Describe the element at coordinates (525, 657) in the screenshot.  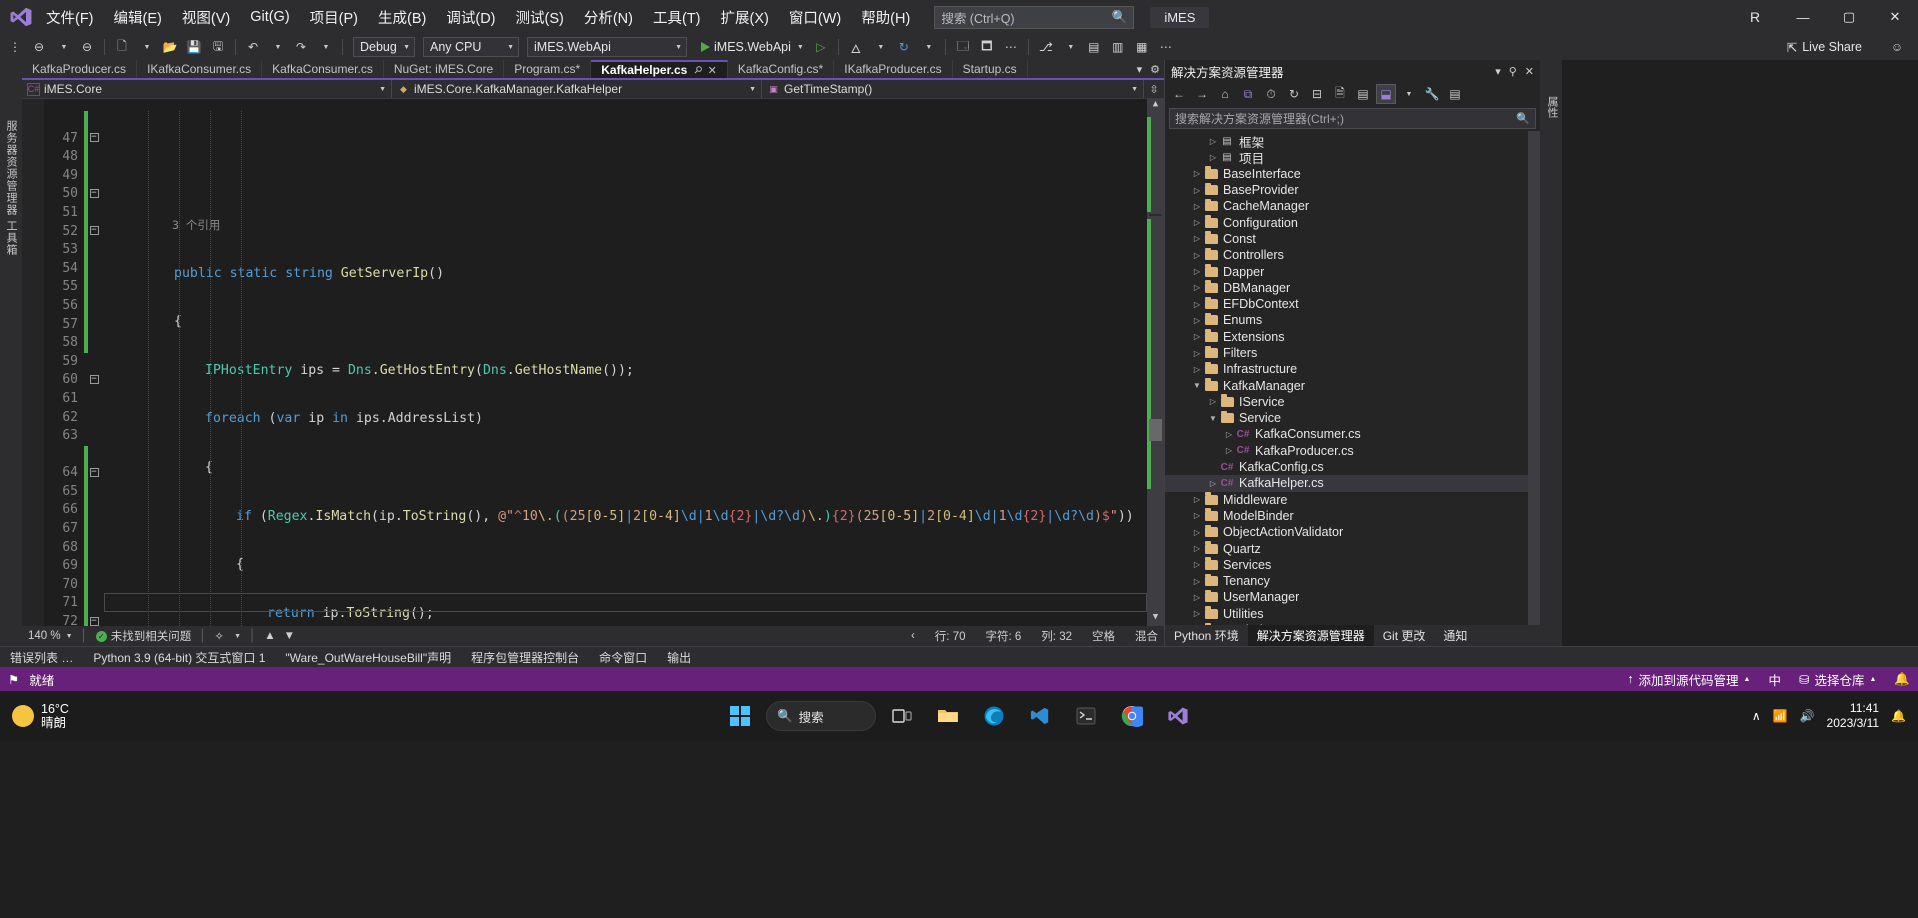
I see `tab-package-manager-console: 程序包管理器控制台` at that location.